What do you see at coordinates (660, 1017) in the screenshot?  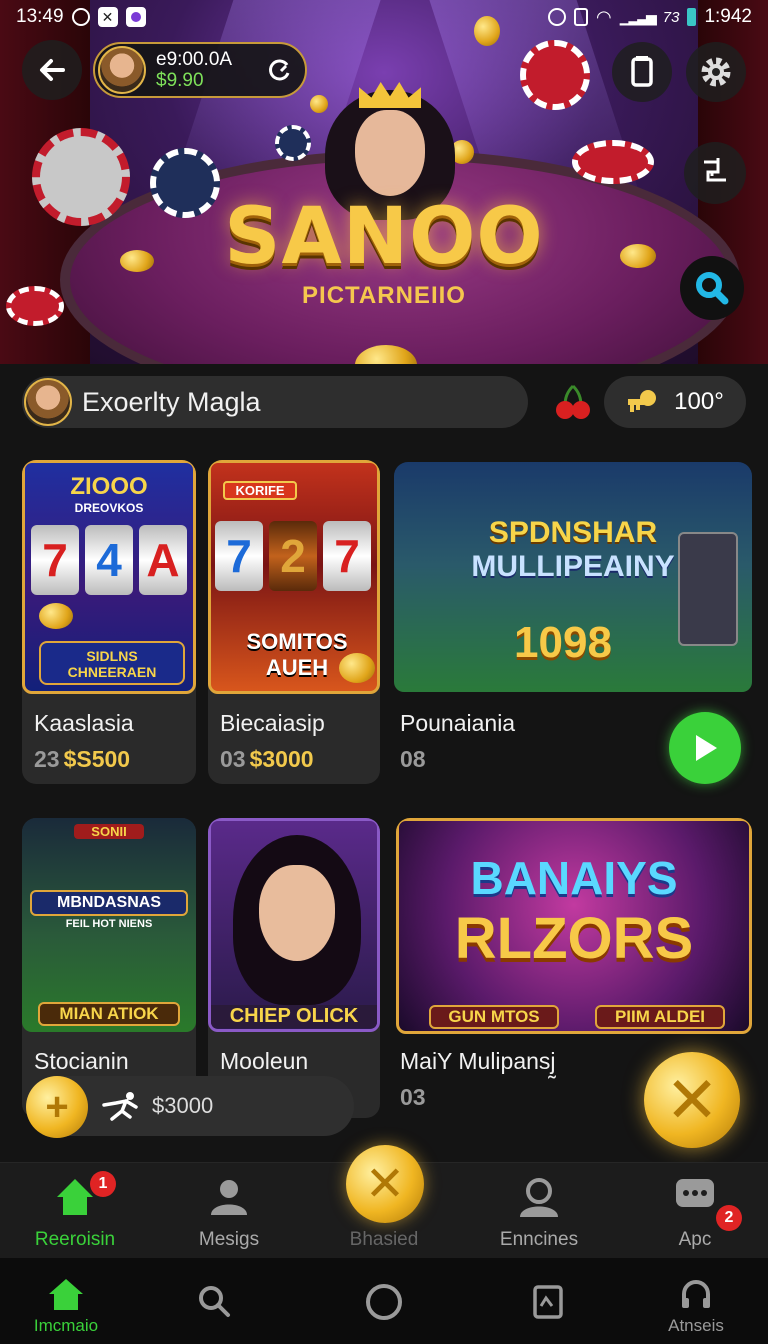 I see `art-button: PIIM ALDEI` at bounding box center [660, 1017].